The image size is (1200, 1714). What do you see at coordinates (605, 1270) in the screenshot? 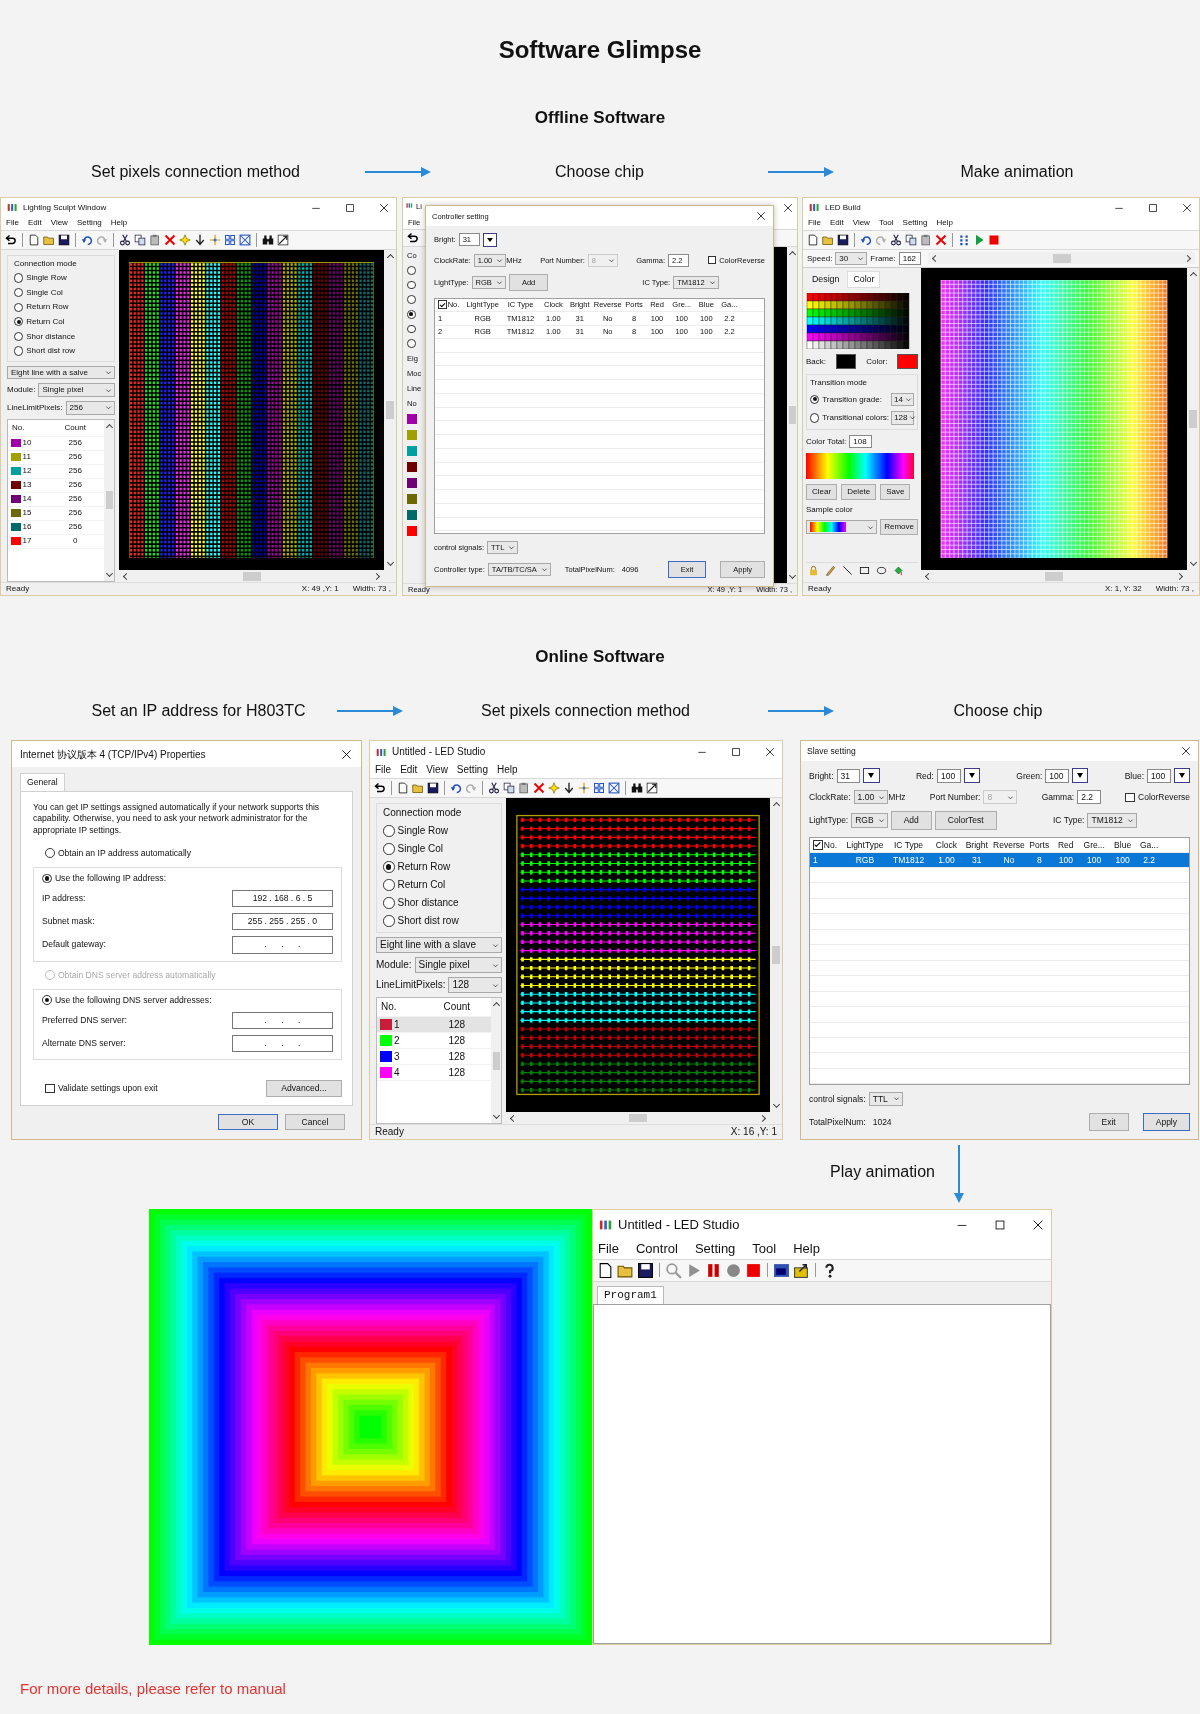
I see `new-file-icon` at bounding box center [605, 1270].